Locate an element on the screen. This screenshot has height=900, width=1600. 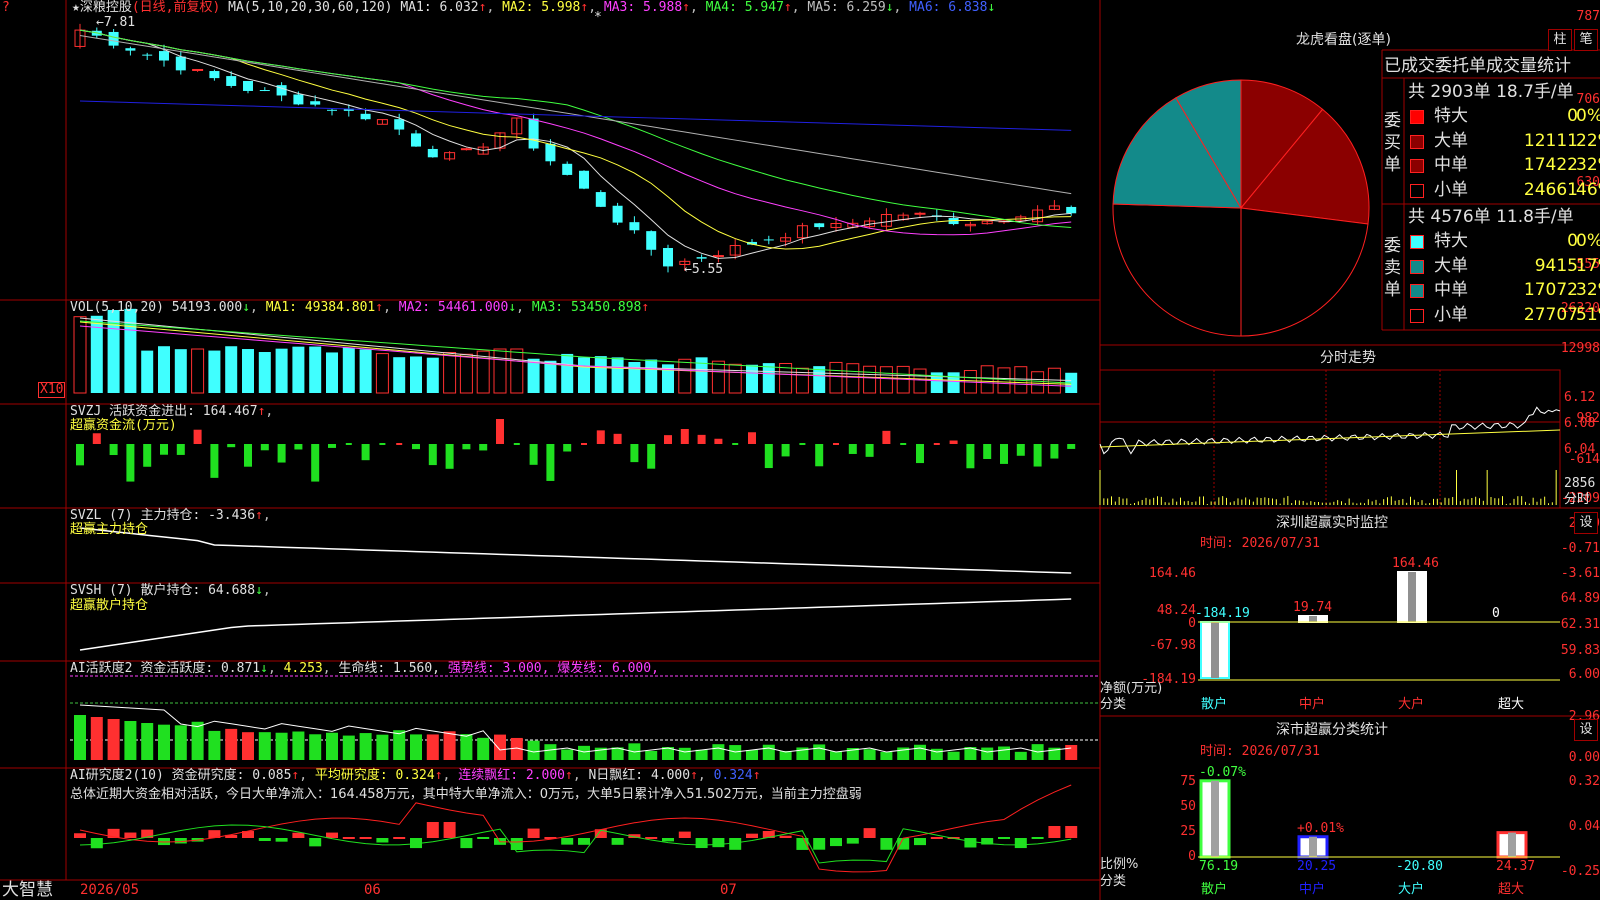
buy-row-vol-3: 24661 is located at coordinates (1550, 189).